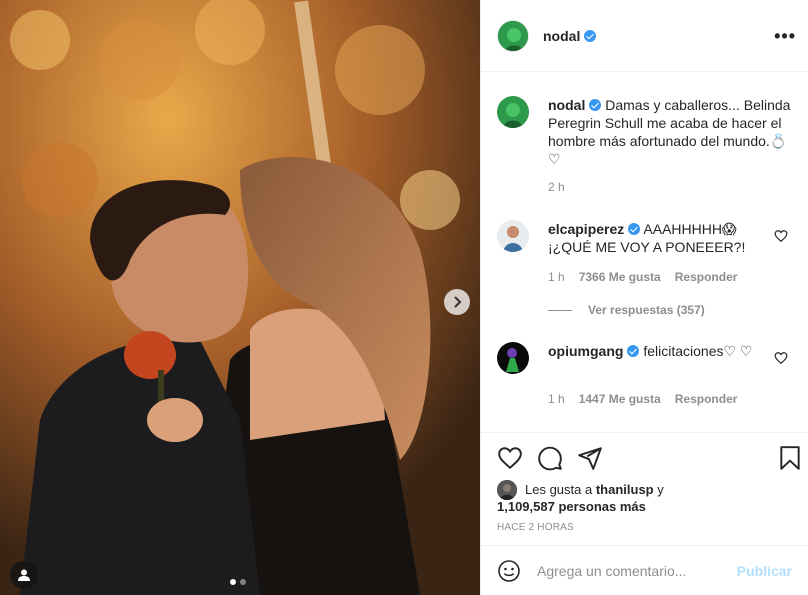 Image resolution: width=808 pixels, height=595 pixels. What do you see at coordinates (560, 310) in the screenshot?
I see `replies-divider` at bounding box center [560, 310].